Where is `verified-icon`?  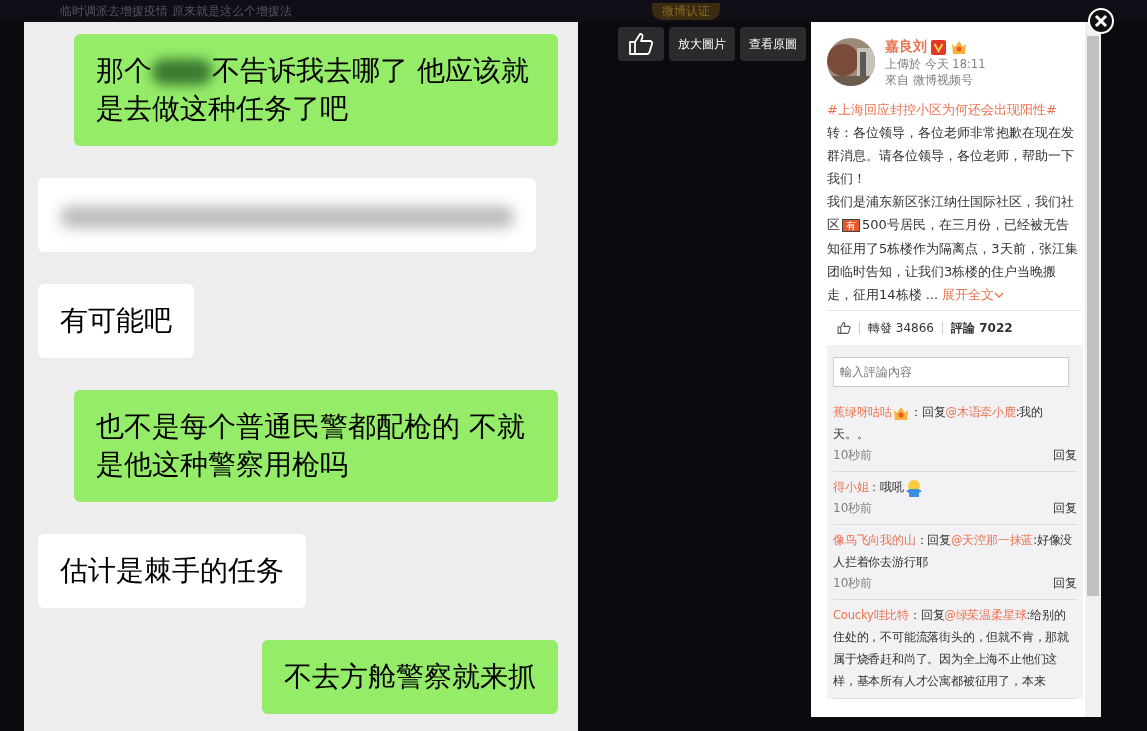
verified-icon is located at coordinates (938, 47).